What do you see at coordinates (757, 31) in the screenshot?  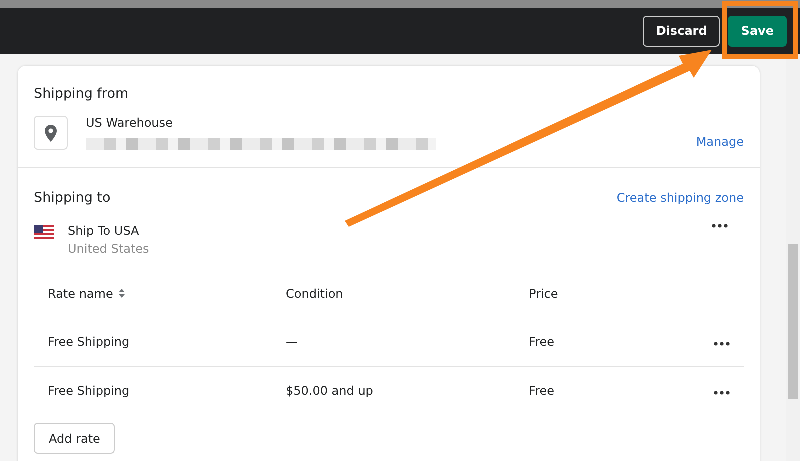 I see `save-button: Save` at bounding box center [757, 31].